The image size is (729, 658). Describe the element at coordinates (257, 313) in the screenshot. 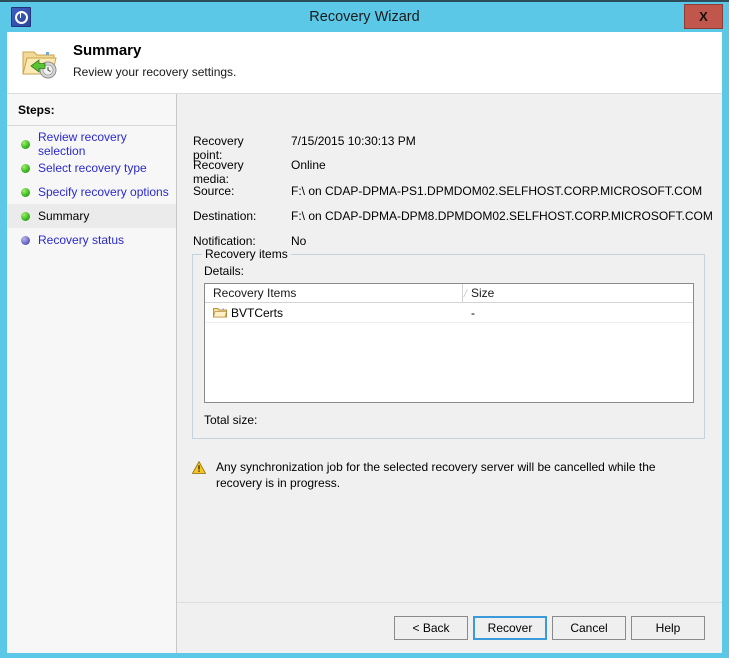

I see `cell-item-name: BVTCerts` at that location.